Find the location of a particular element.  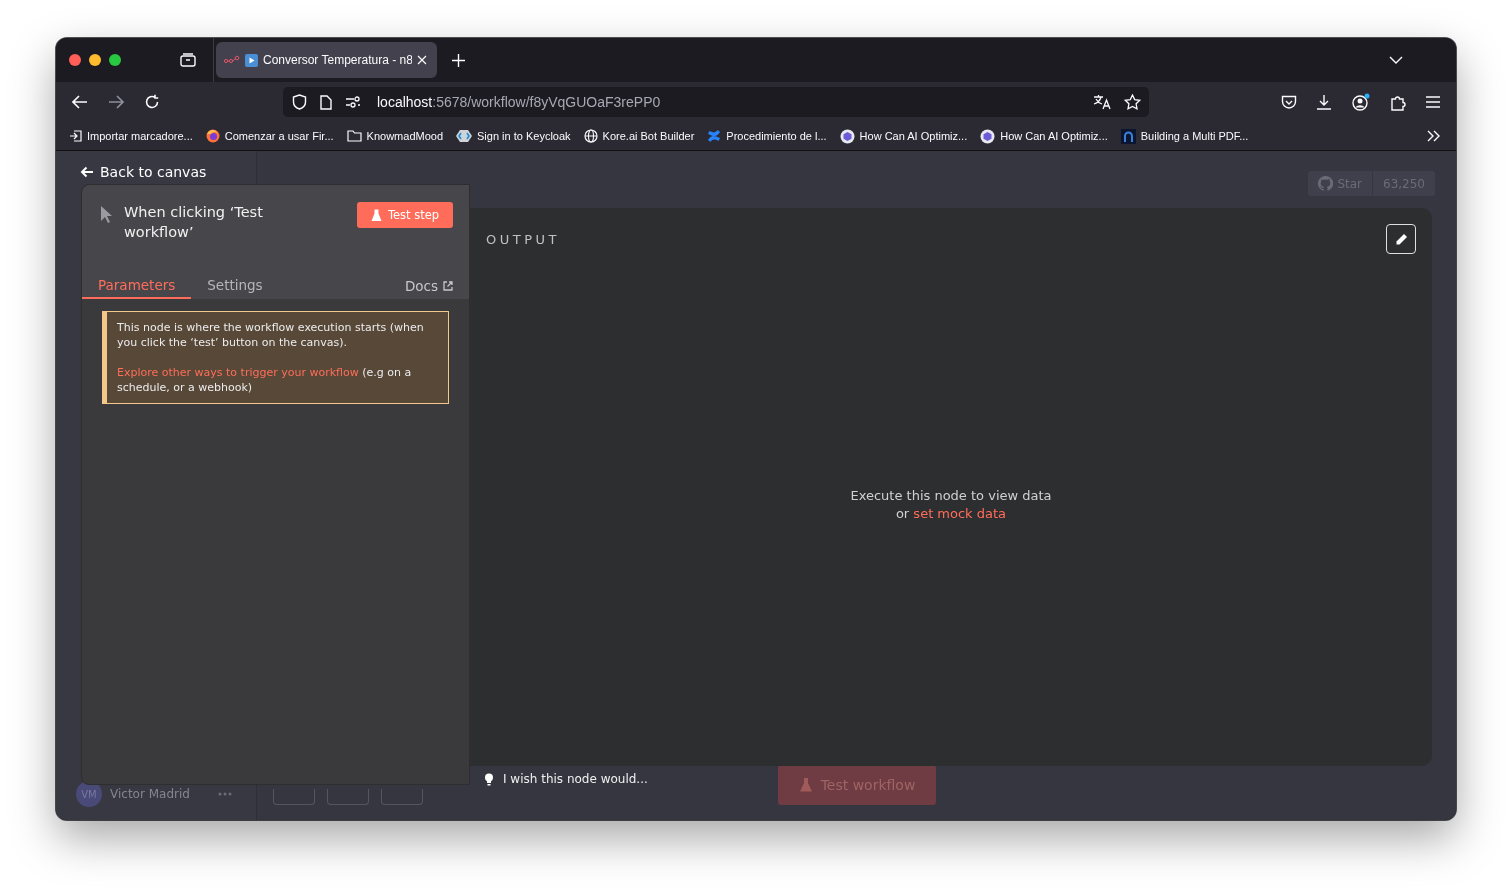

browser-tab: Conversor Temperatura - n8 is located at coordinates (326, 60).